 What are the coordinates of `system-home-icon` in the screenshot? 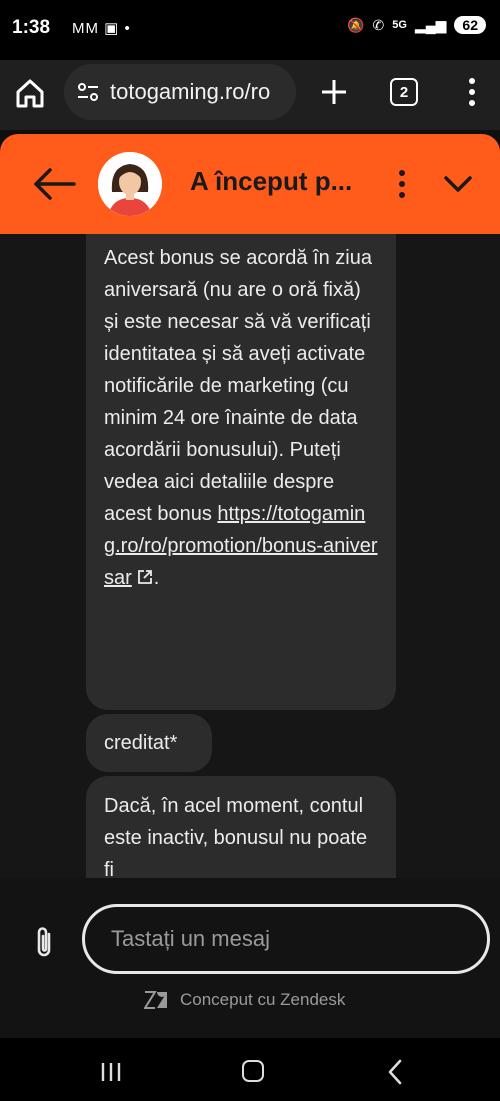 It's located at (253, 1071).